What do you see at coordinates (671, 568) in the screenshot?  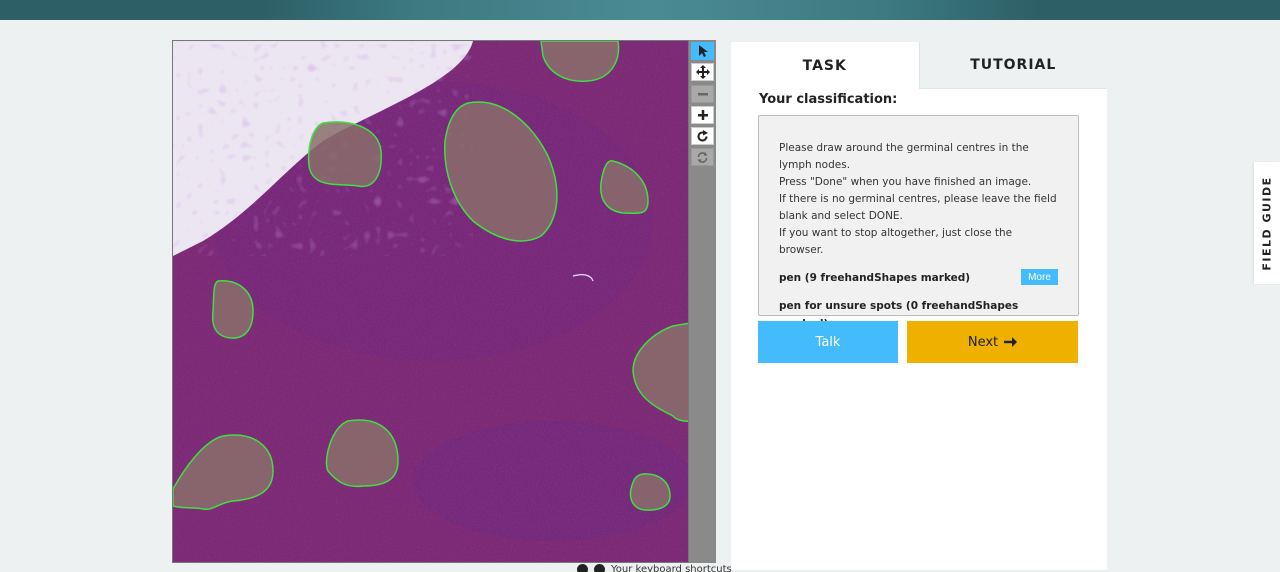 I see `keyboard-shortcuts-link: Your keyboard shortcuts` at bounding box center [671, 568].